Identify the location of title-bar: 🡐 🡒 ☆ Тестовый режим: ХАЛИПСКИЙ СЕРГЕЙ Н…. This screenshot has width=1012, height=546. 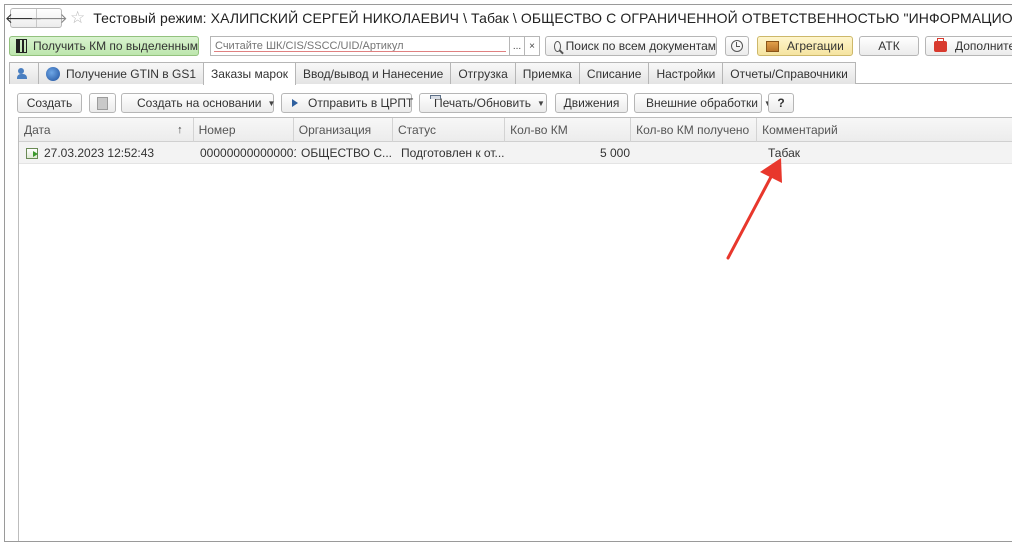
(508, 18).